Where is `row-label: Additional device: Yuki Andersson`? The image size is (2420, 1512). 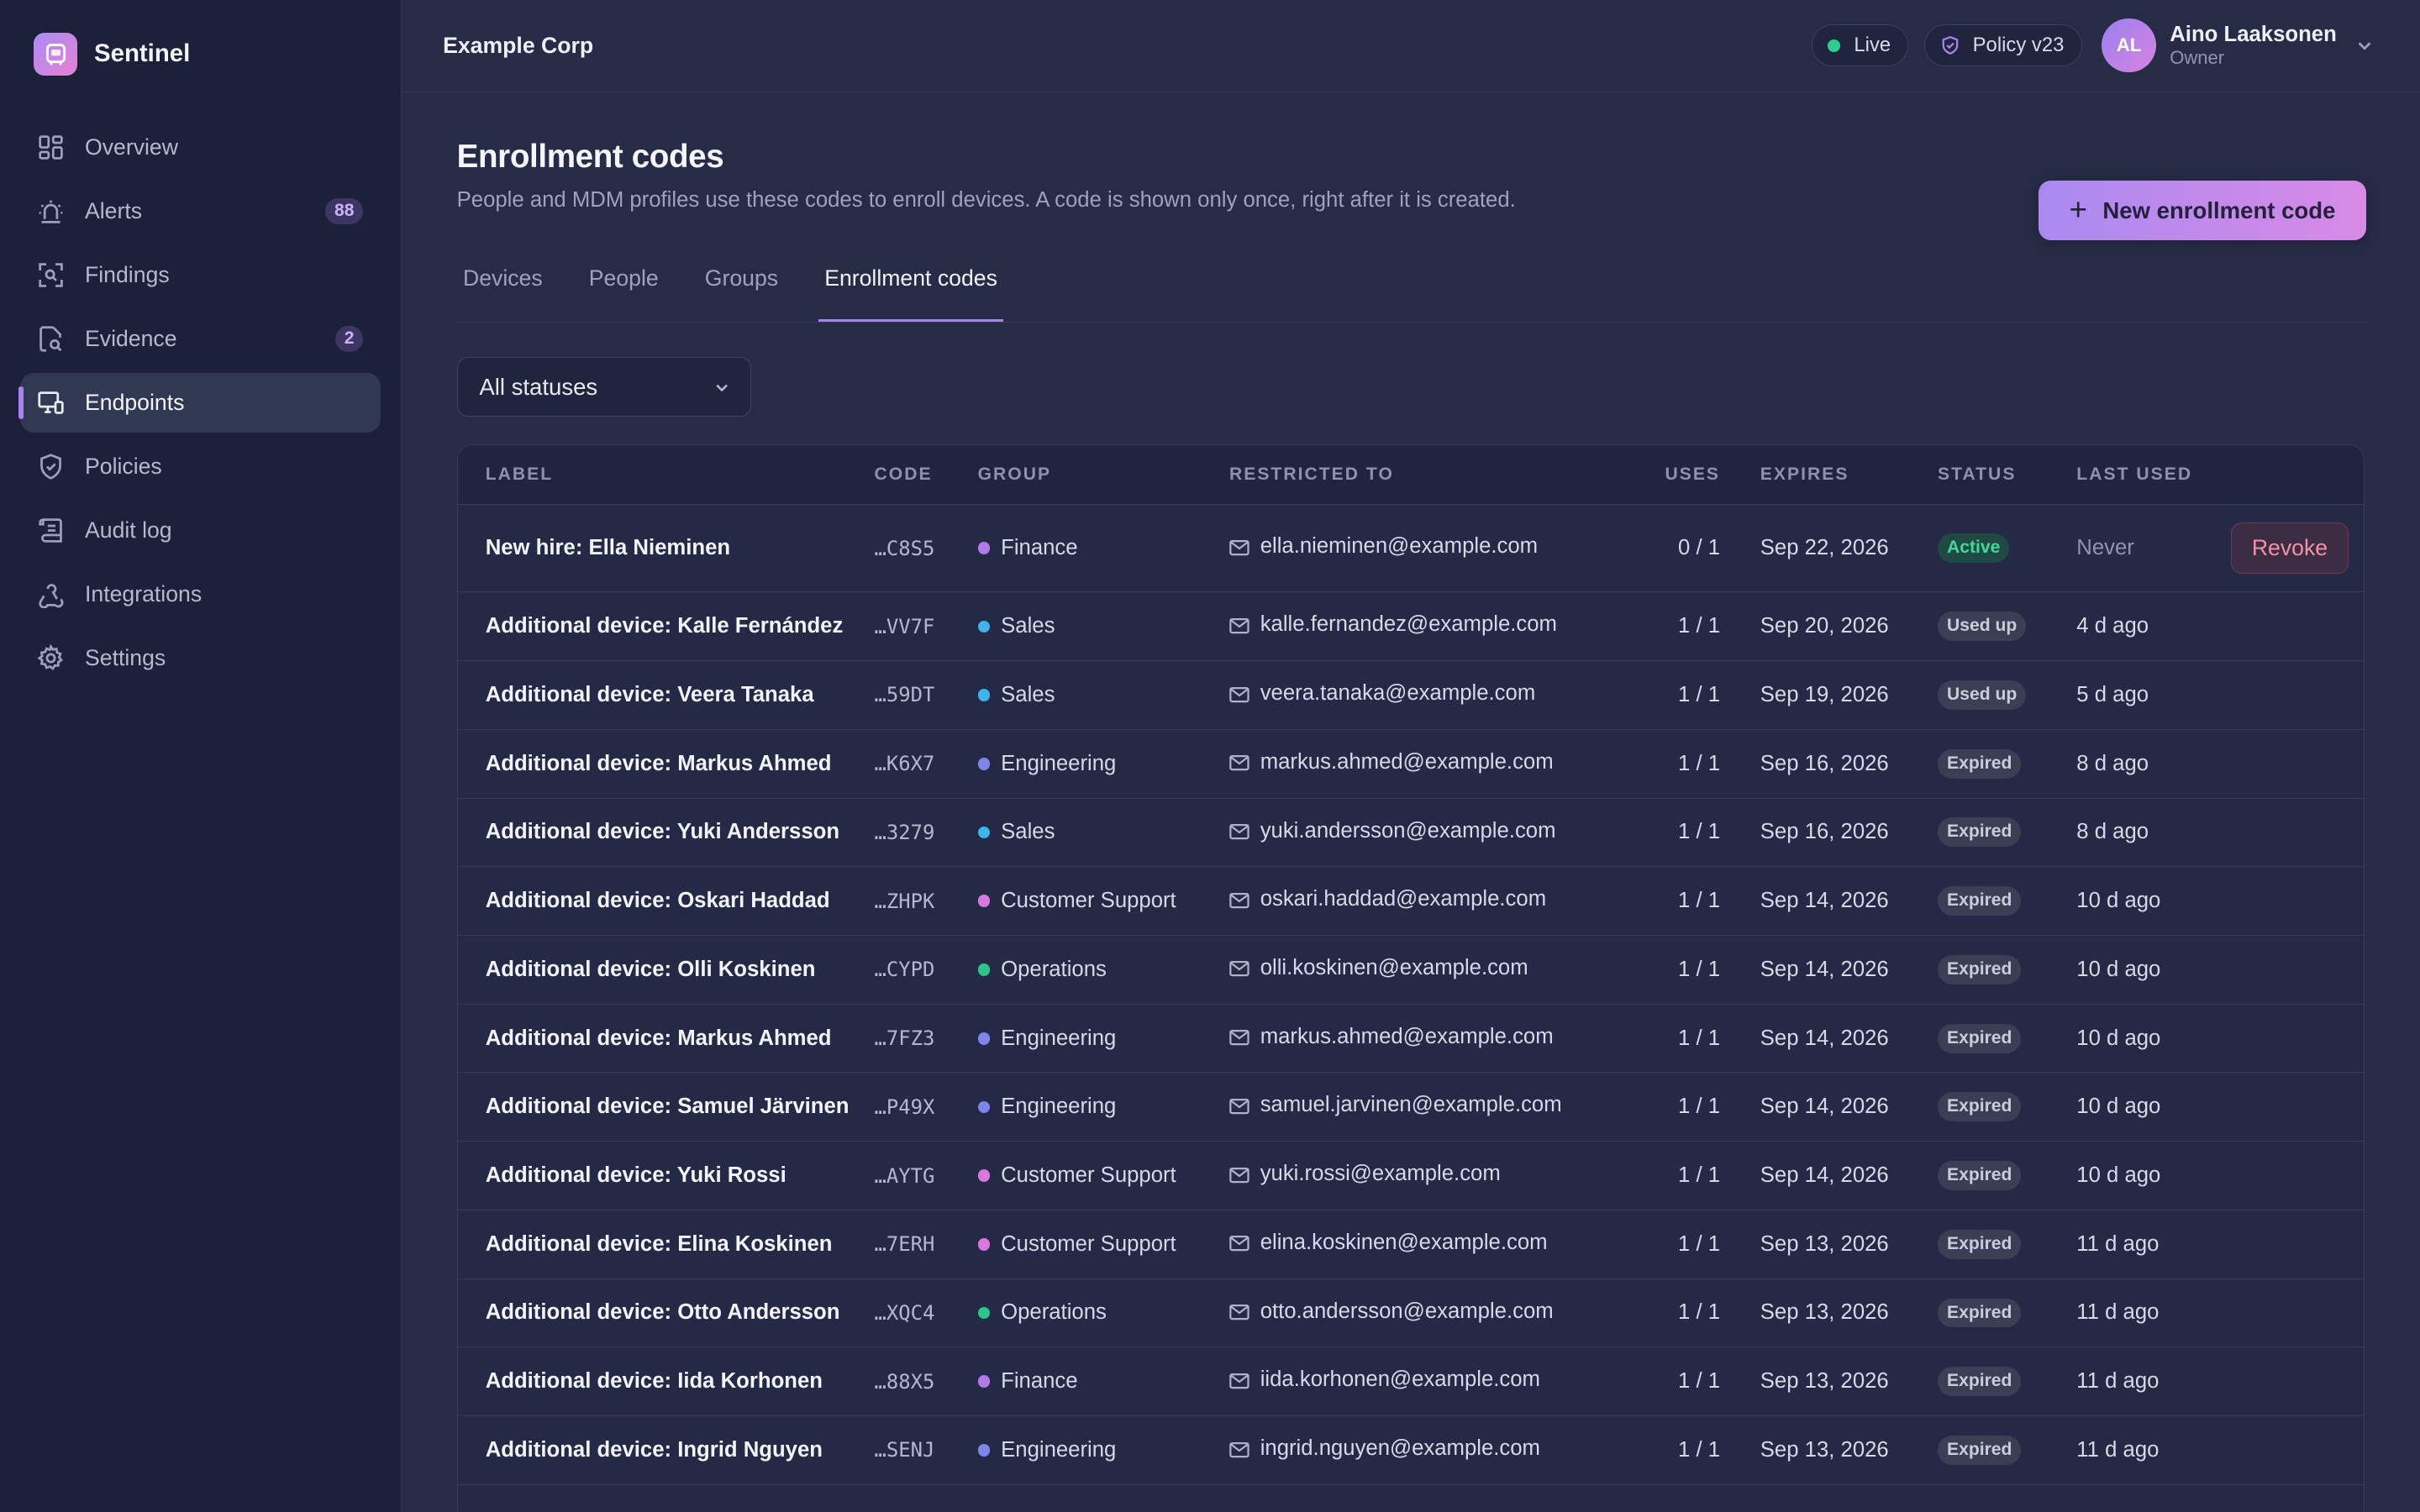 row-label: Additional device: Yuki Andersson is located at coordinates (666, 833).